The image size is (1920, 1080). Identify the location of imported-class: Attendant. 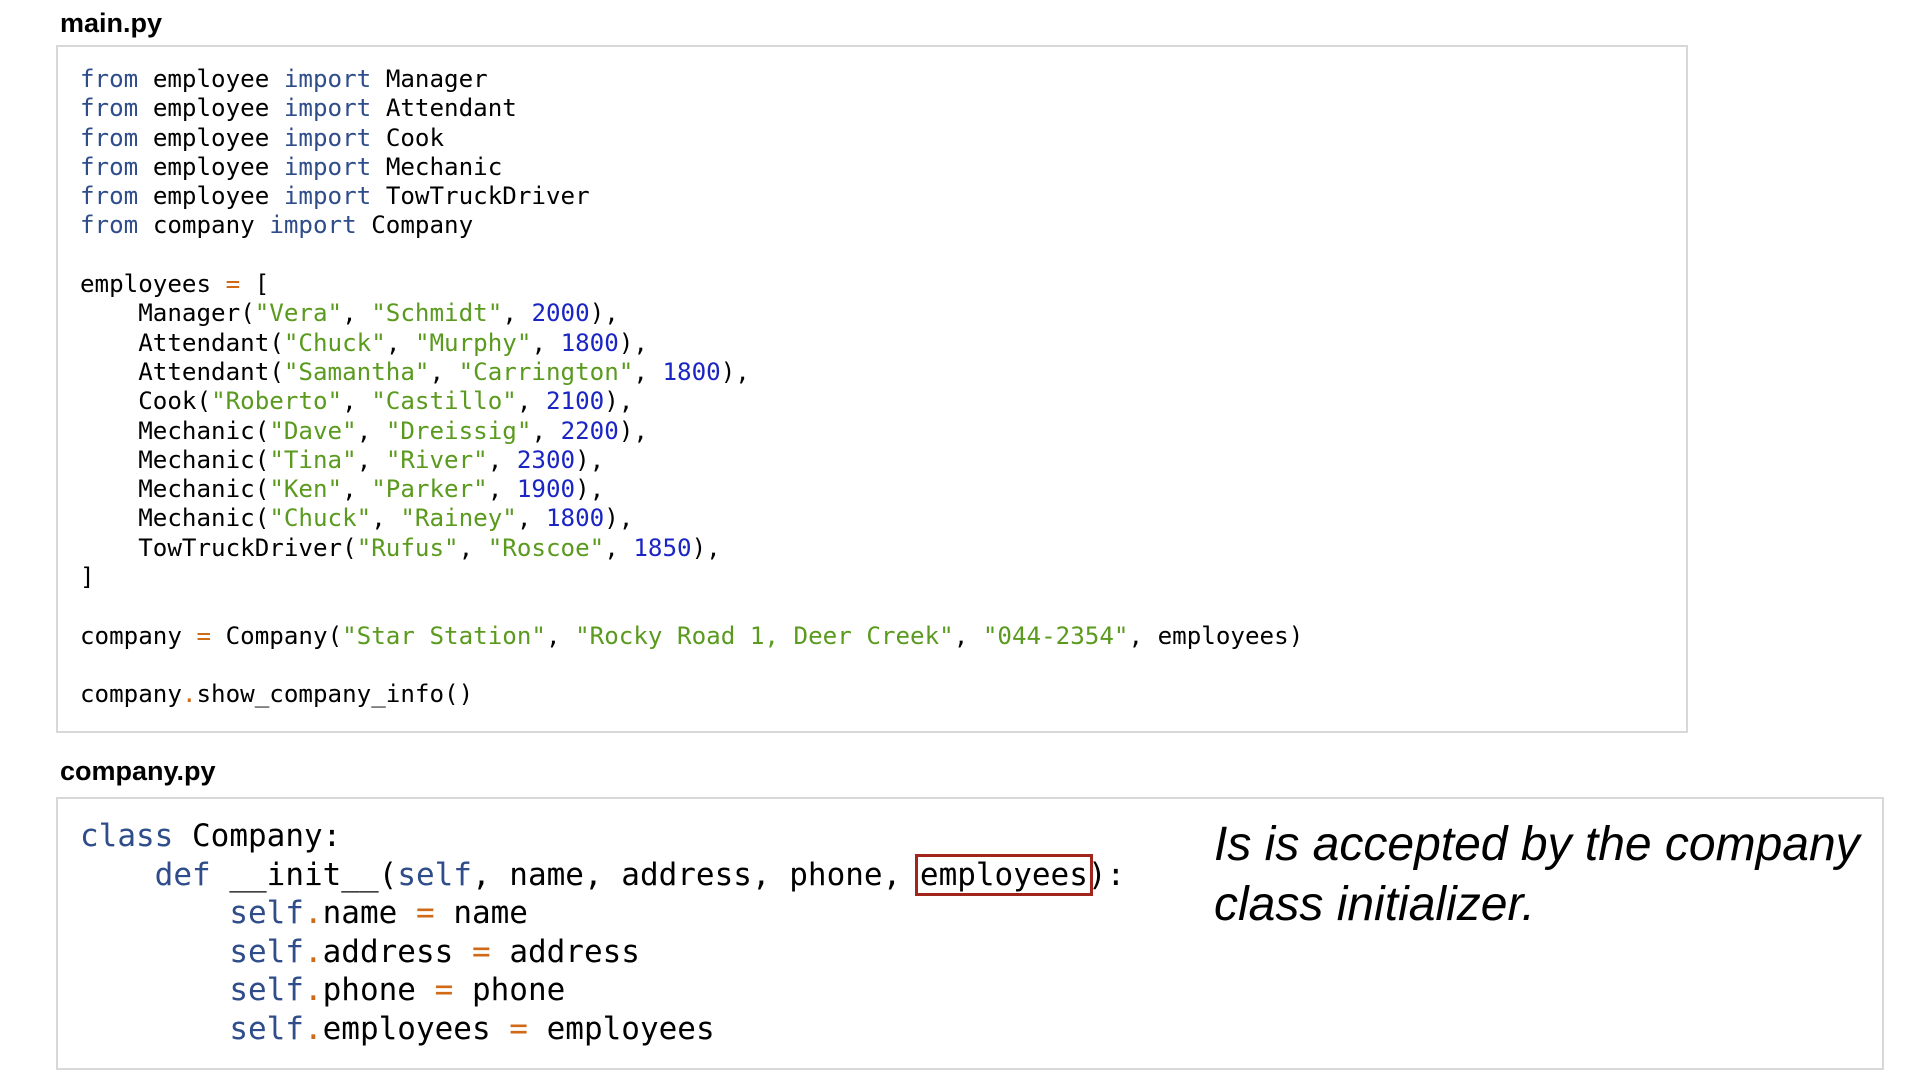
(451, 108).